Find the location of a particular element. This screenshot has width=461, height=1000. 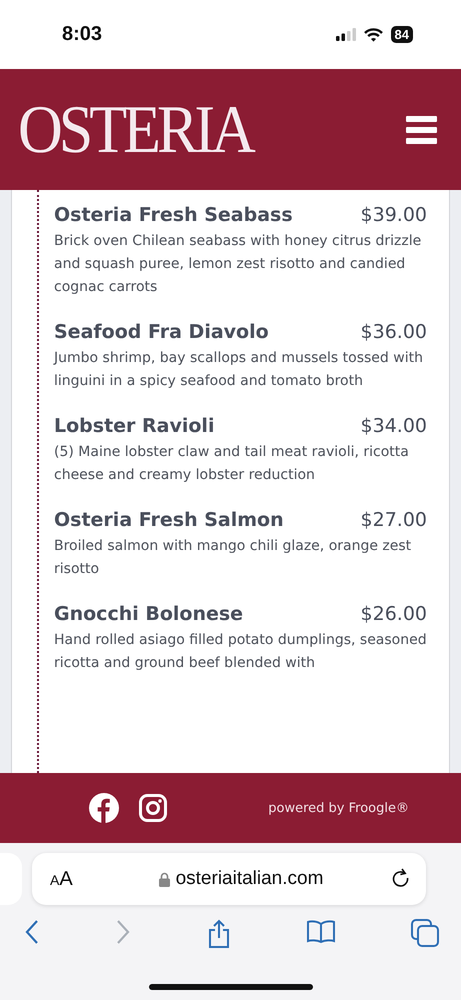

dish-price: $36.00 is located at coordinates (393, 332).